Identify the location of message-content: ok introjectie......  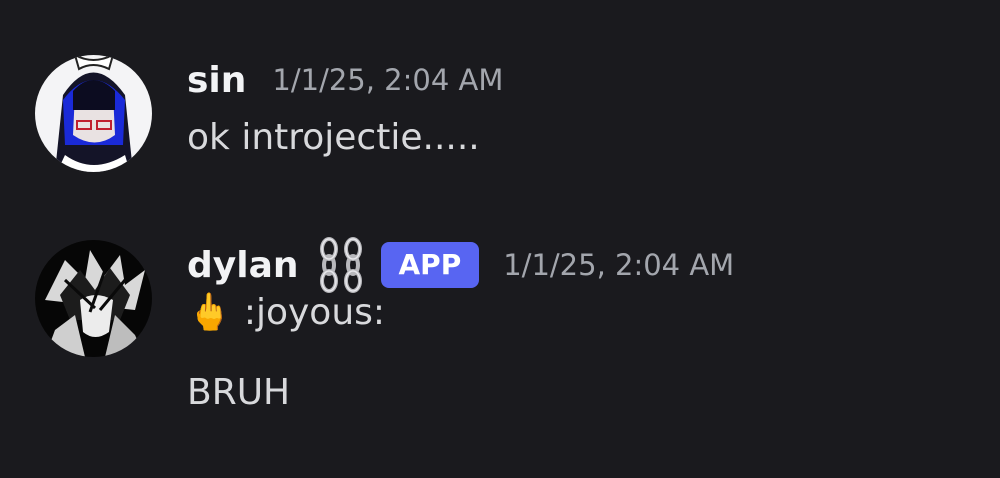
(333, 137).